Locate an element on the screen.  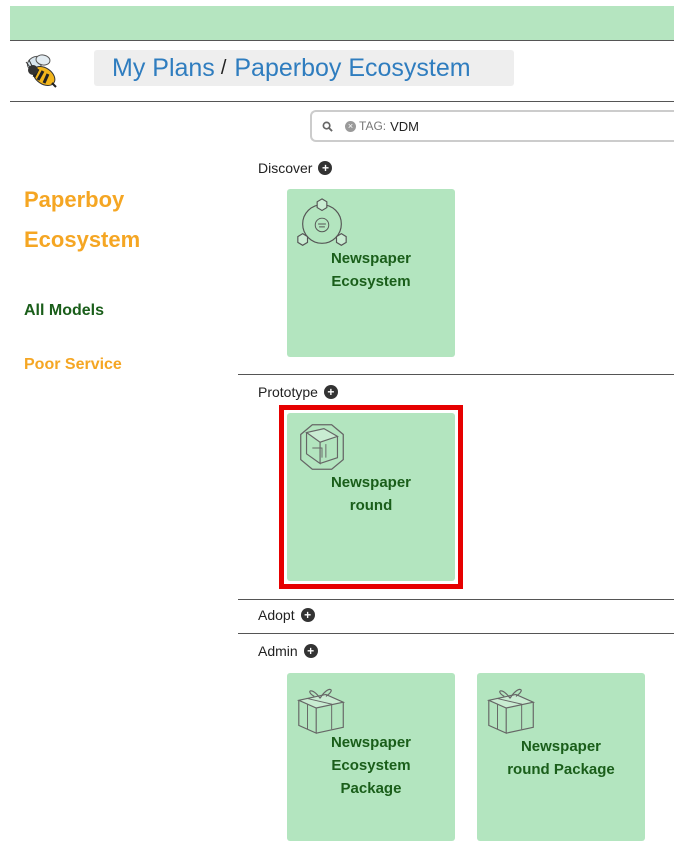
card-newspaper-round: Newspaper round is located at coordinates (371, 497).